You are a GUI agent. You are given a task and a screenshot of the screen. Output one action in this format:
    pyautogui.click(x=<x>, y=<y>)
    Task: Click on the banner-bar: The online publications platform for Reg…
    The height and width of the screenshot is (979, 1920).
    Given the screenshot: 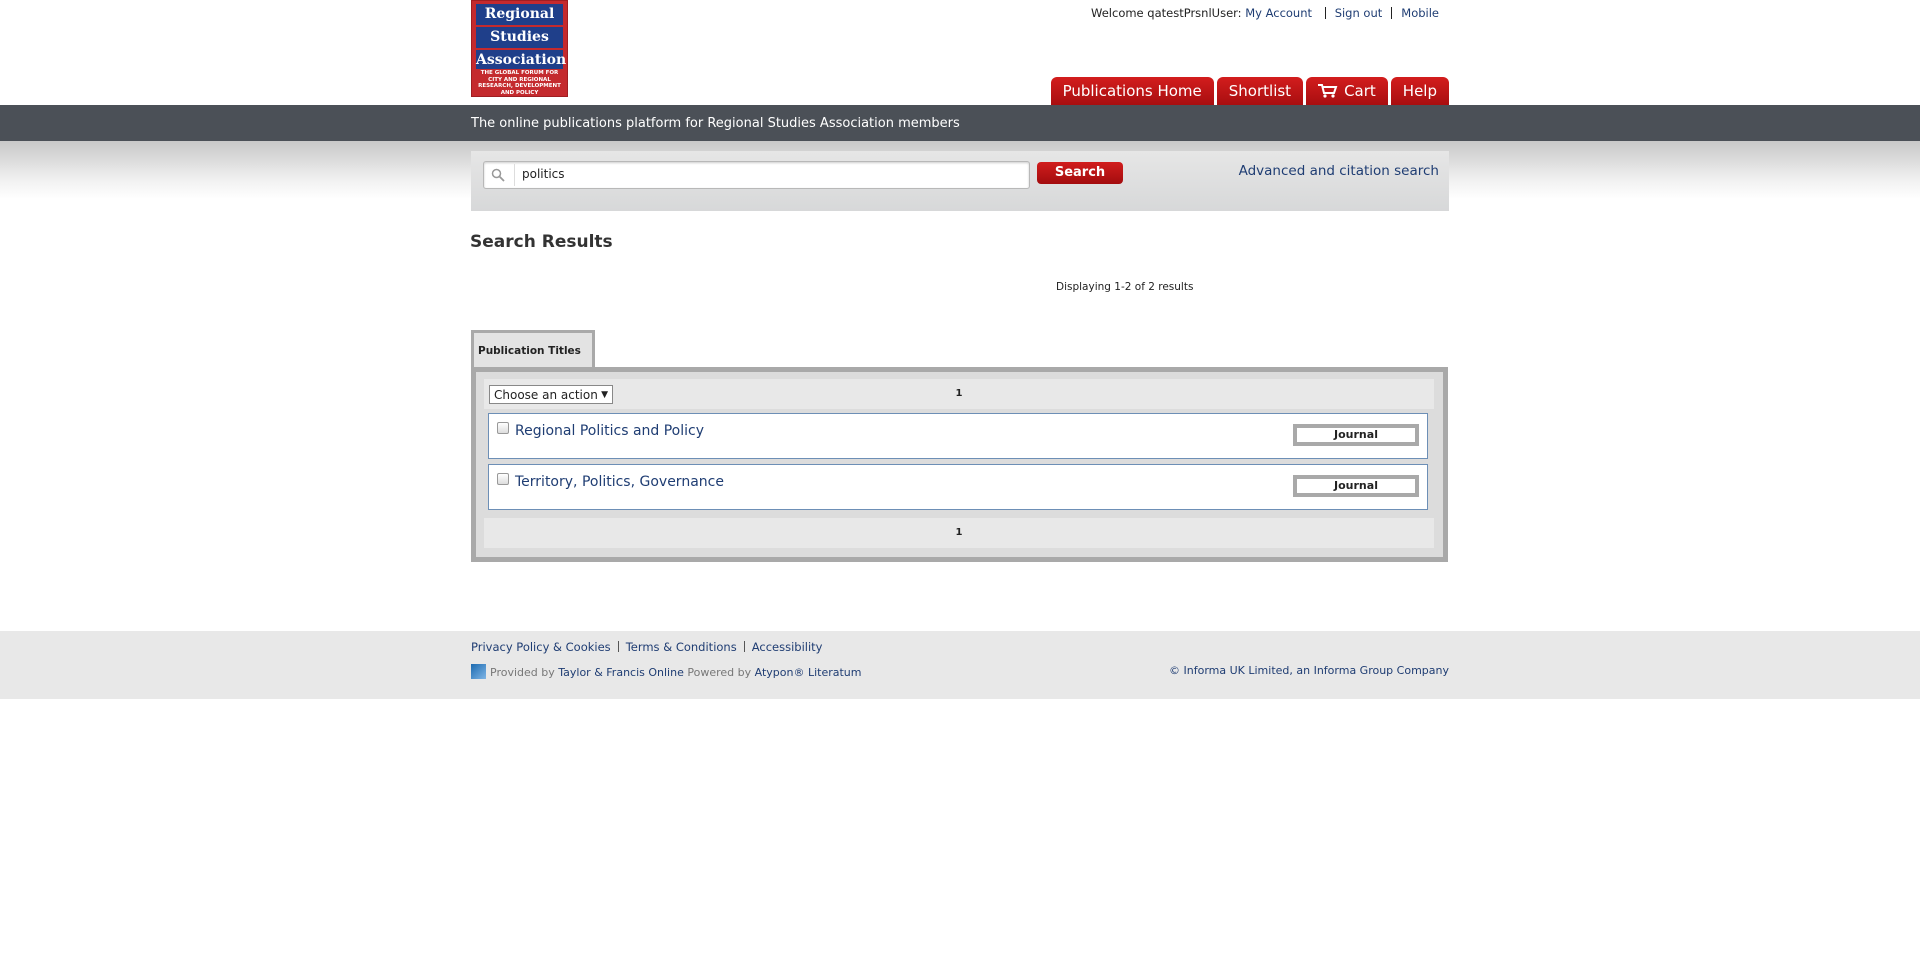 What is the action you would take?
    pyautogui.click(x=960, y=123)
    